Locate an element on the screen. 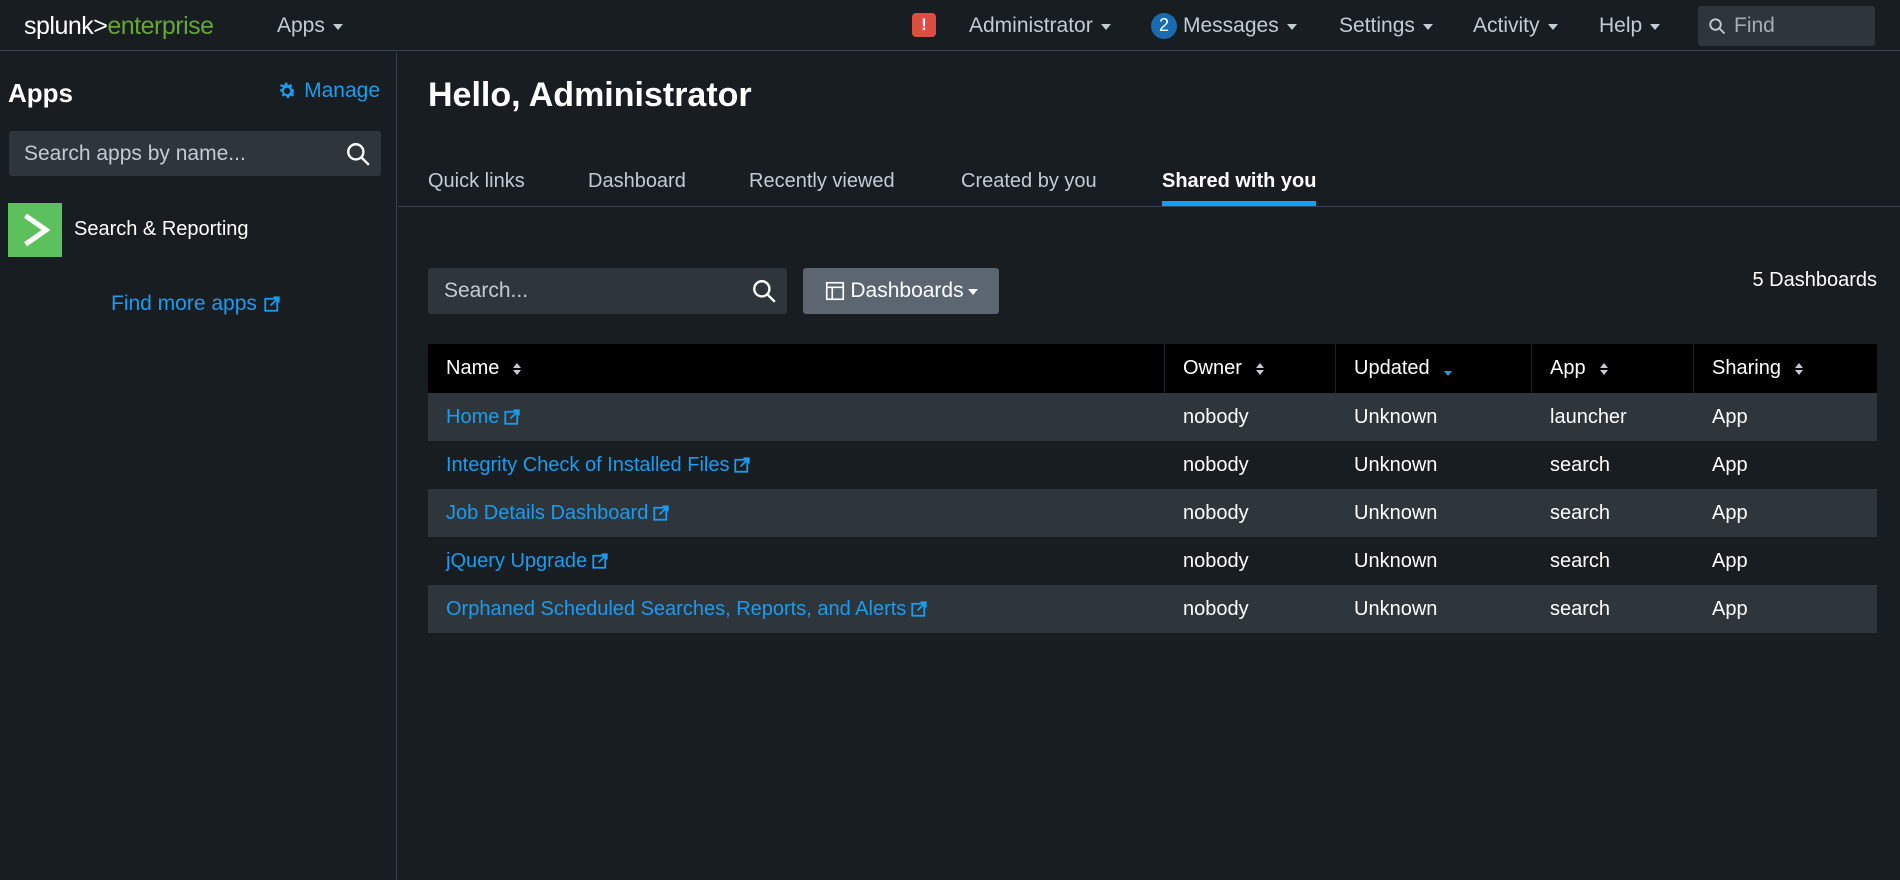 This screenshot has height=880, width=1900. alert-icon: ! is located at coordinates (924, 25).